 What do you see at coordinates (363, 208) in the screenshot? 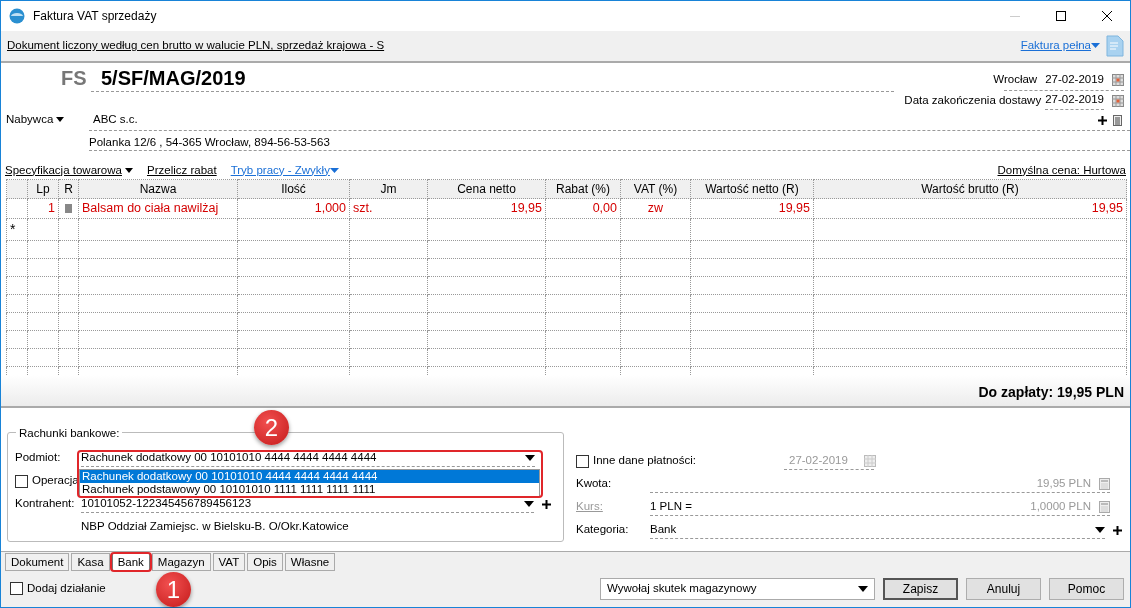
I see `table-cell: szt.` at bounding box center [363, 208].